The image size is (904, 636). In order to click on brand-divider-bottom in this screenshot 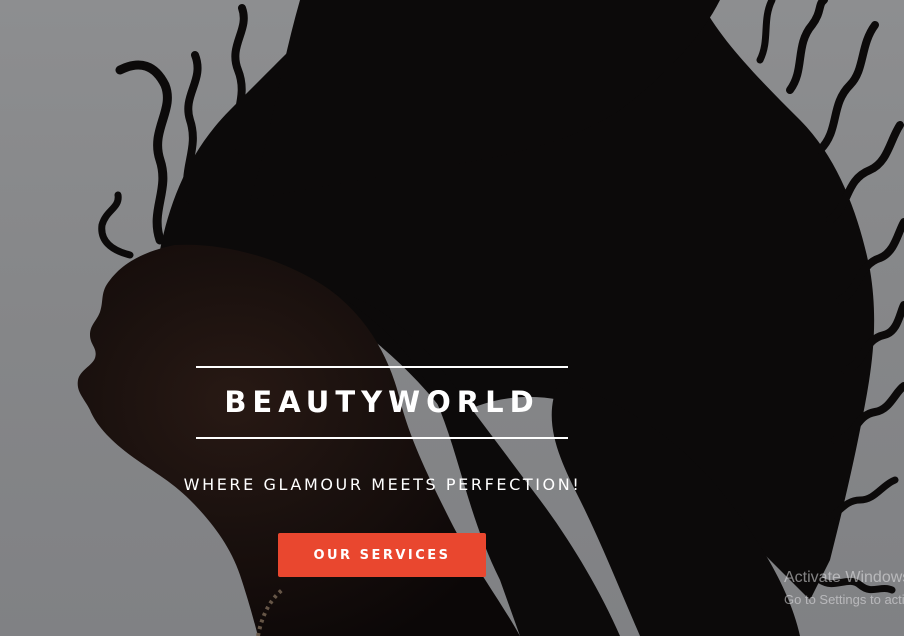, I will do `click(382, 438)`.